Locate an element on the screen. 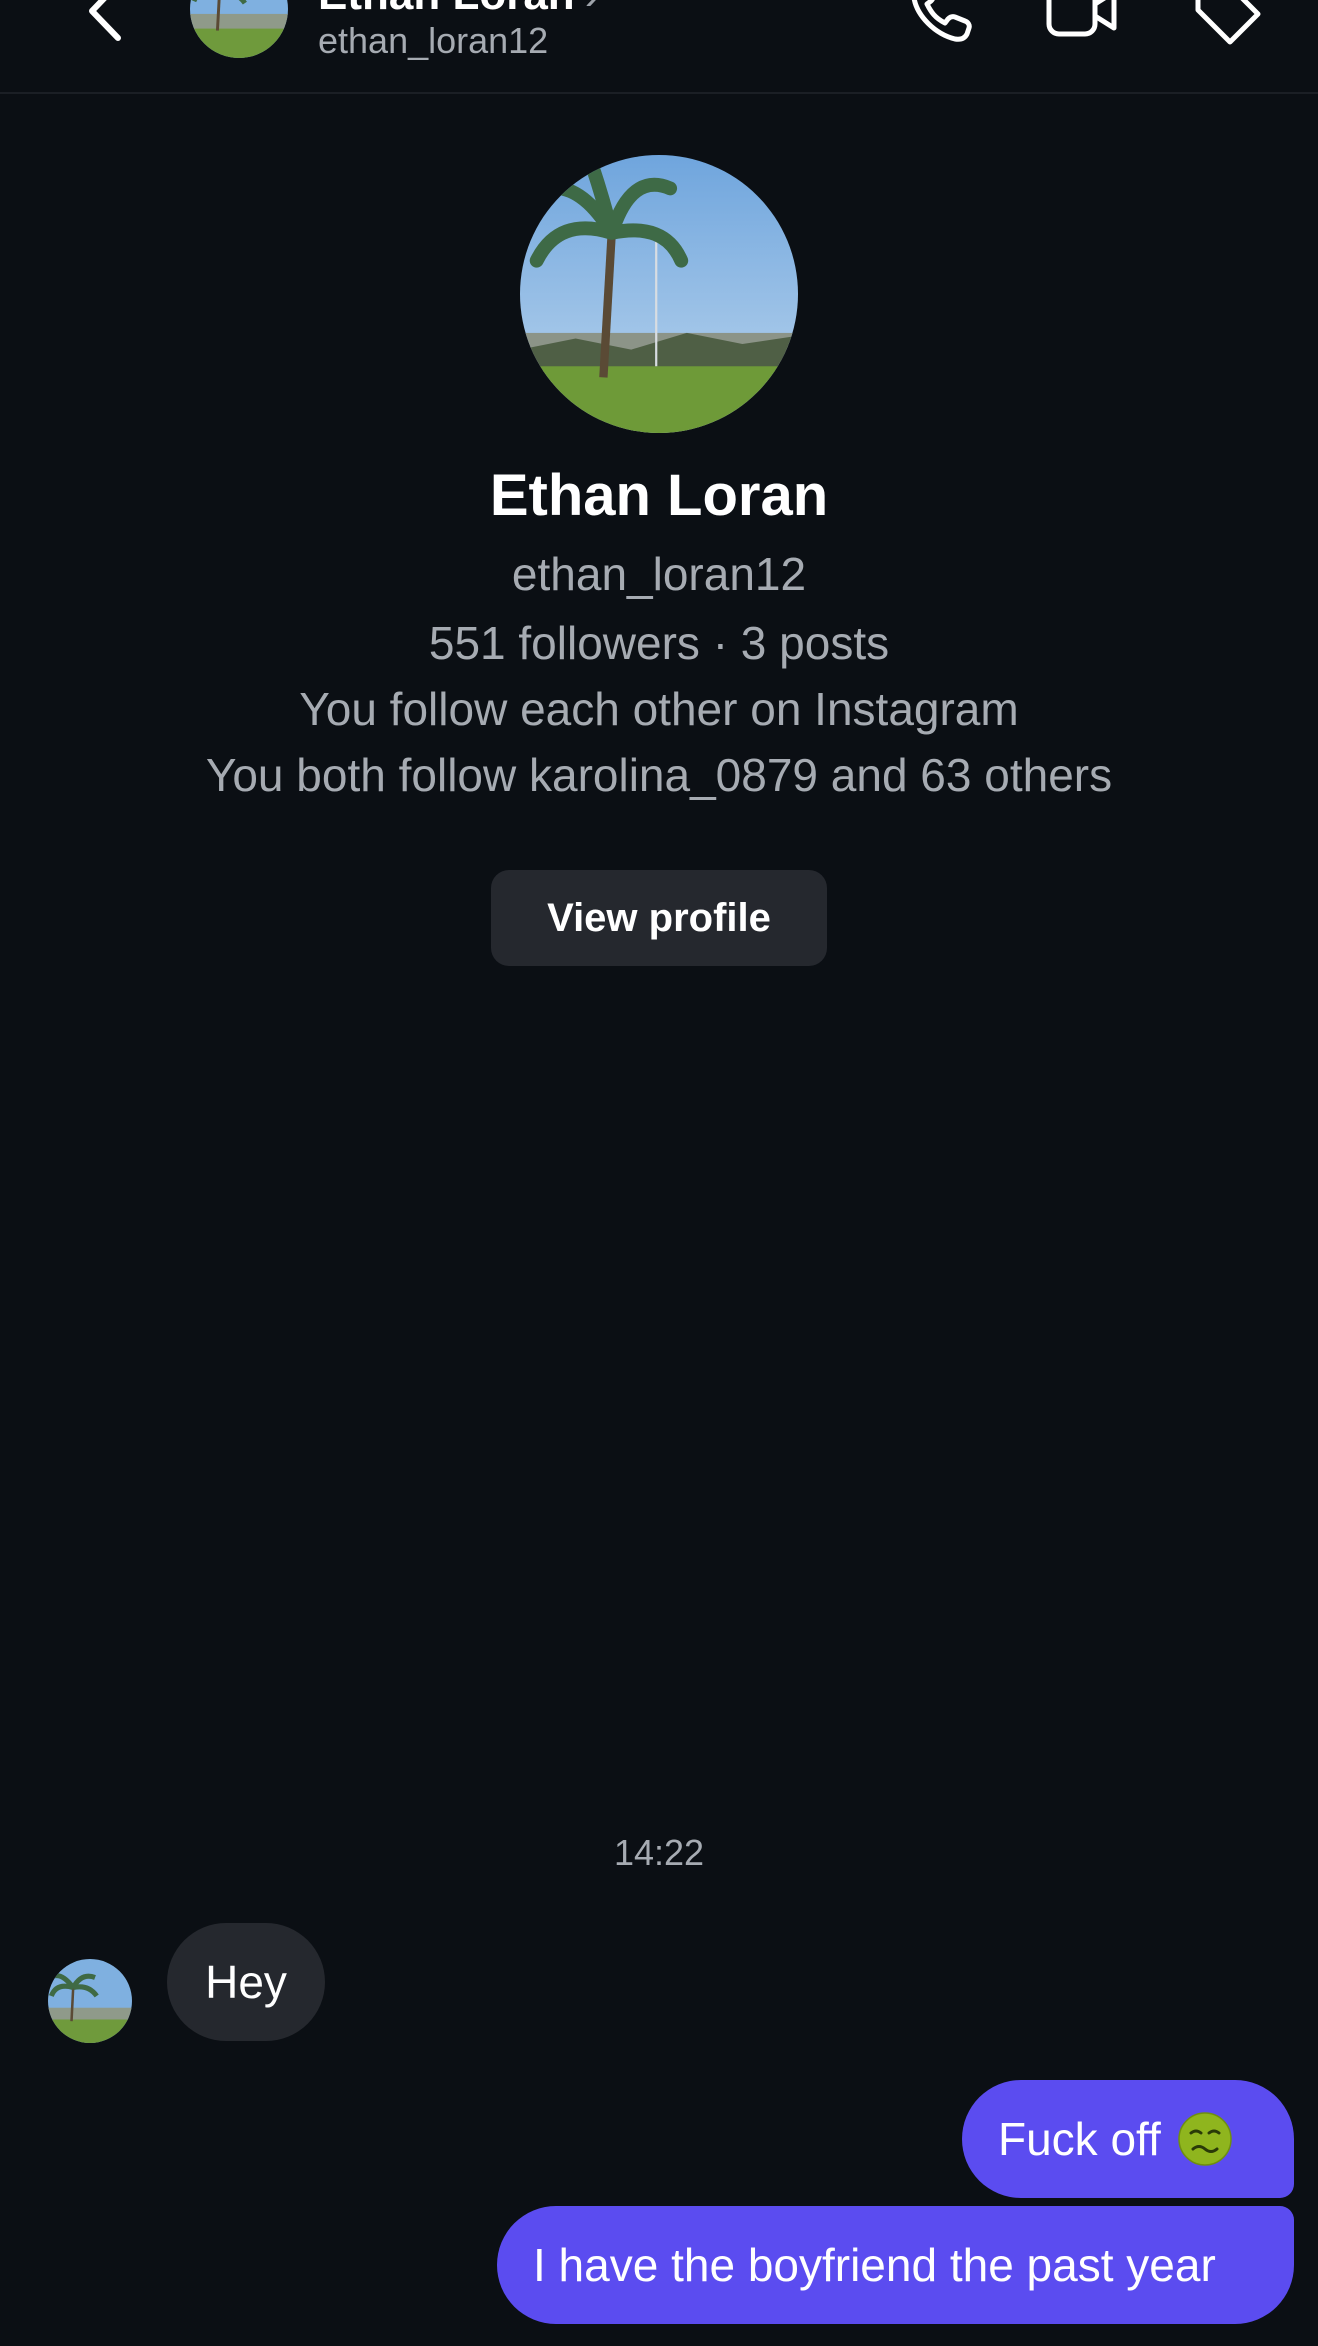  back-icon is located at coordinates (105, 23).